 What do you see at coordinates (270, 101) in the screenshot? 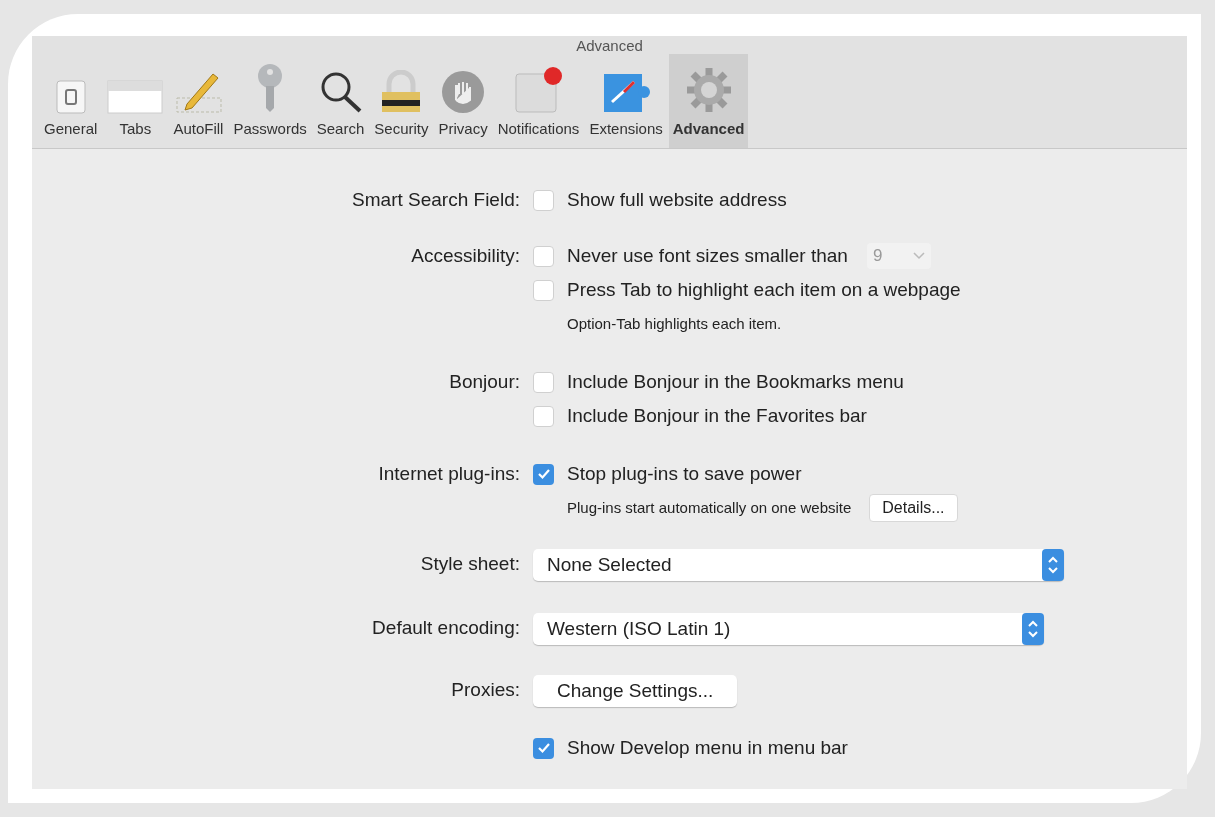
I see `toolbar-tab: Passwords` at bounding box center [270, 101].